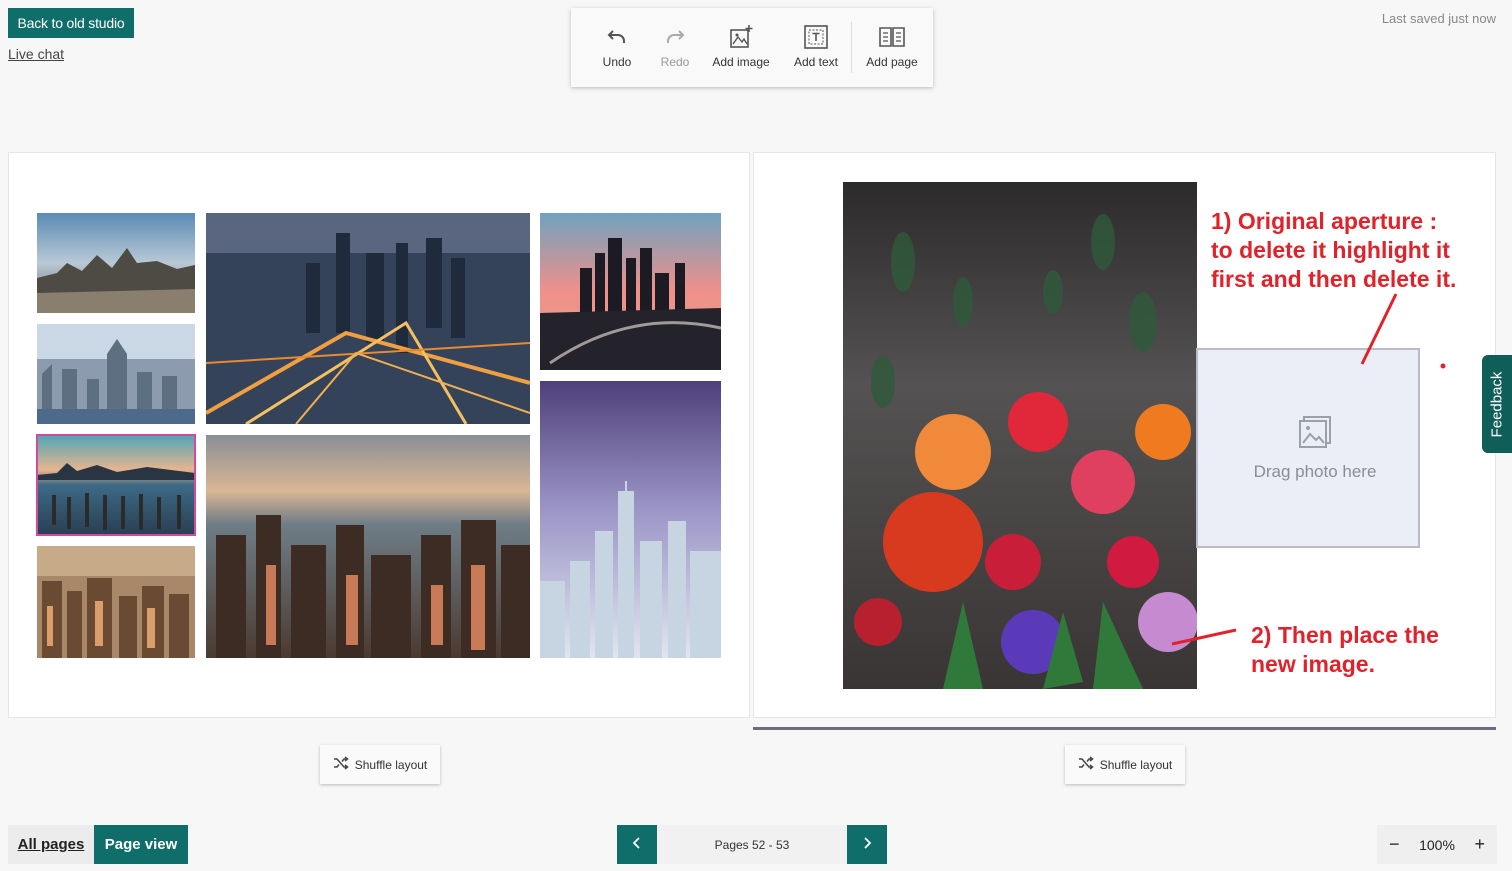  What do you see at coordinates (1308, 469) in the screenshot?
I see `annotation-arrows` at bounding box center [1308, 469].